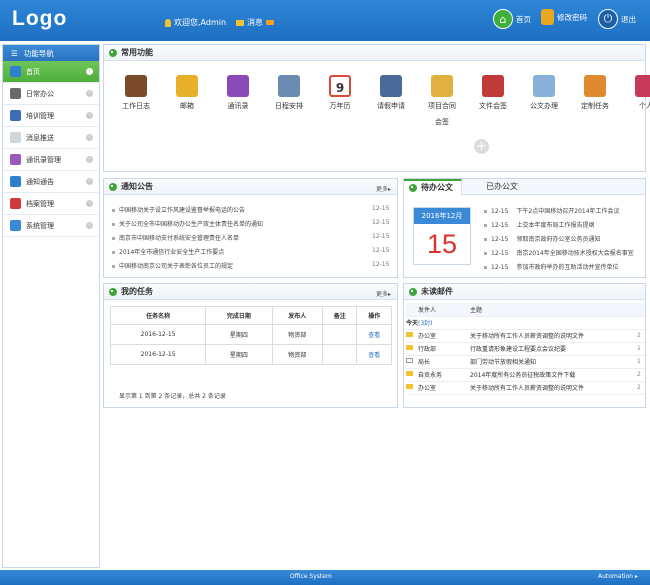 This screenshot has width=650, height=585. I want to click on tasks-more-link: 更多▸, so click(383, 293).